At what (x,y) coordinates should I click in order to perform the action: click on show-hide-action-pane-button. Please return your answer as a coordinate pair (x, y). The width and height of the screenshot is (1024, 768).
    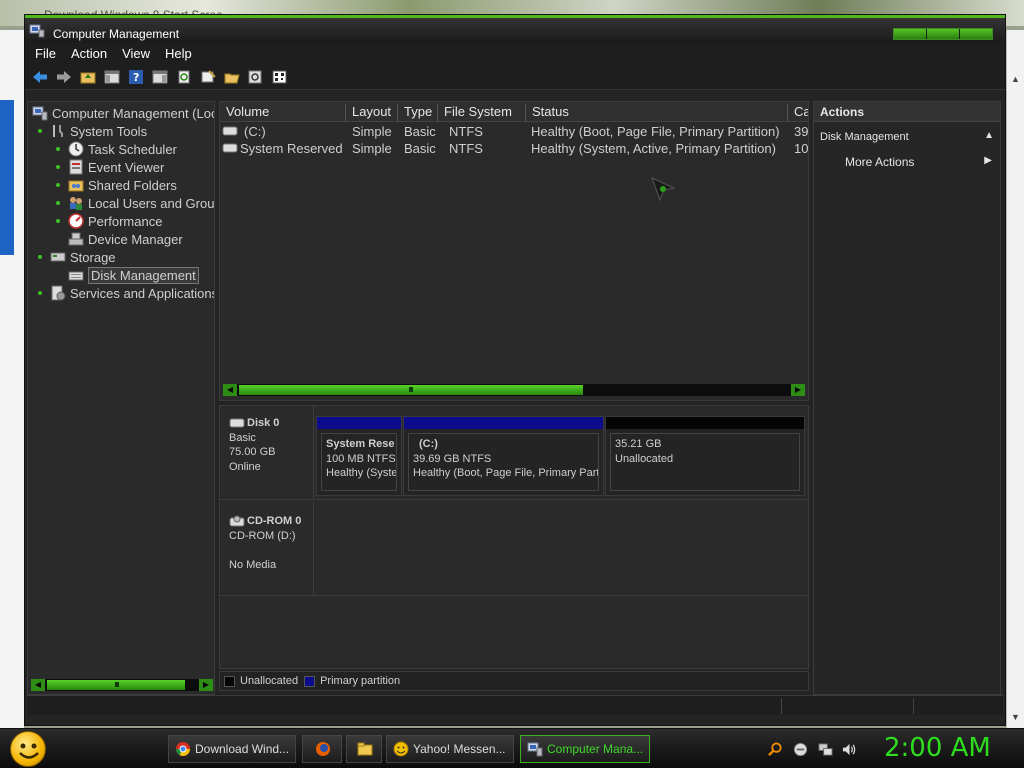
    Looking at the image, I should click on (160, 77).